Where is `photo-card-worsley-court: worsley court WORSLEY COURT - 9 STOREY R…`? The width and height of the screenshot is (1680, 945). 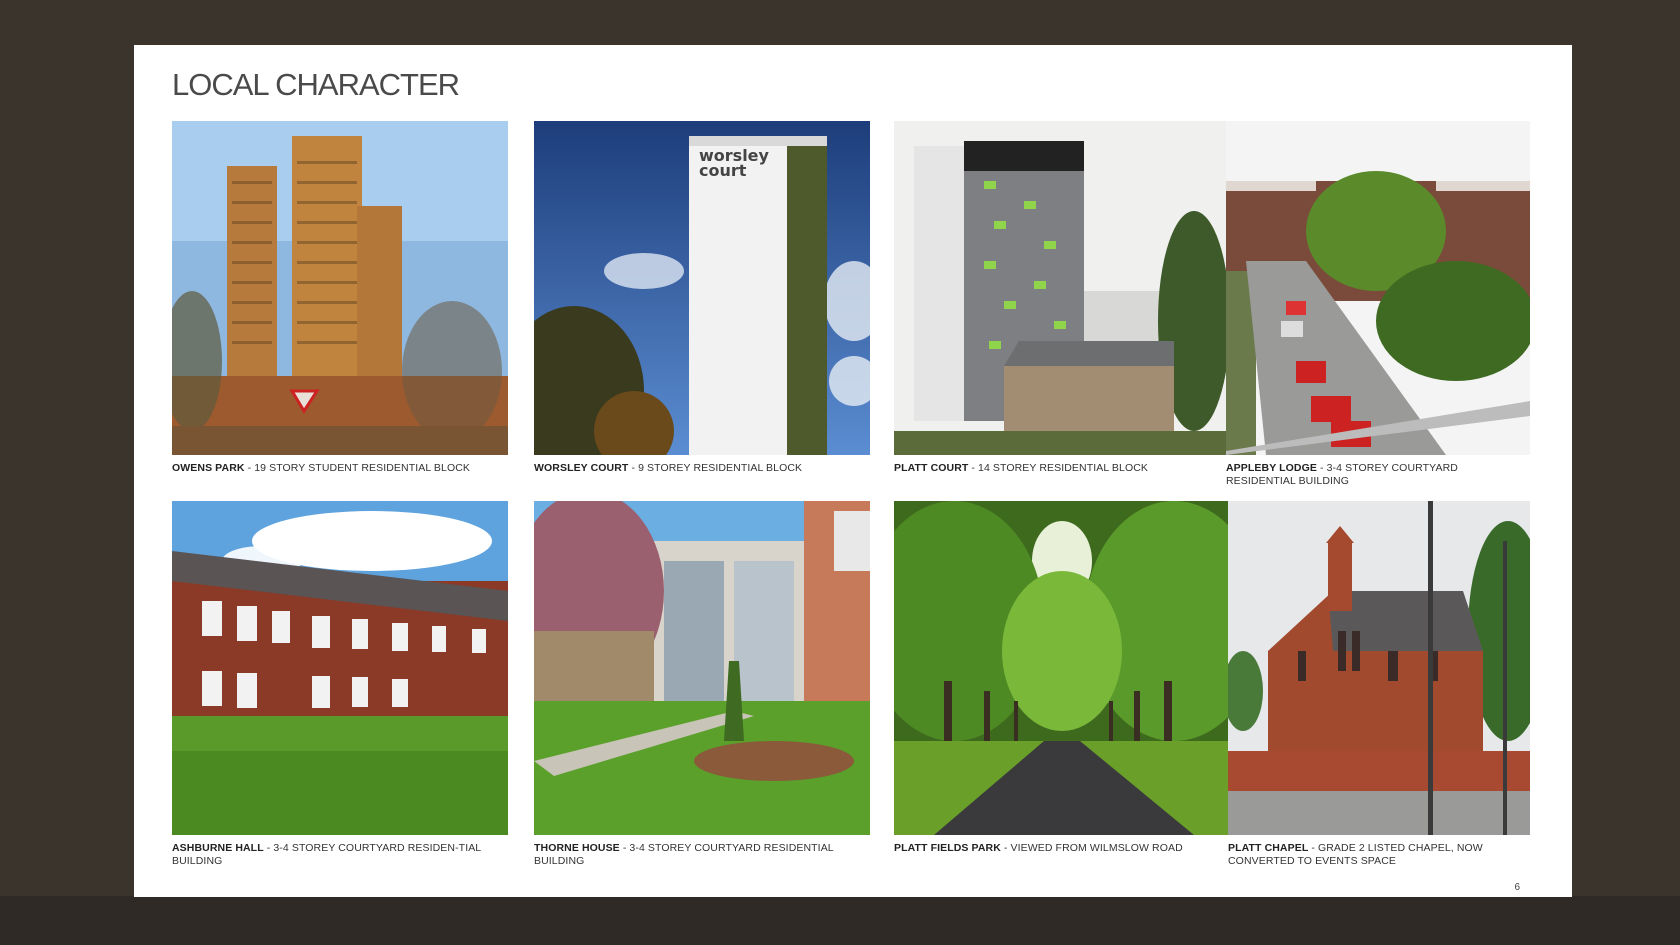 photo-card-worsley-court: worsley court WORSLEY COURT - 9 STOREY R… is located at coordinates (702, 298).